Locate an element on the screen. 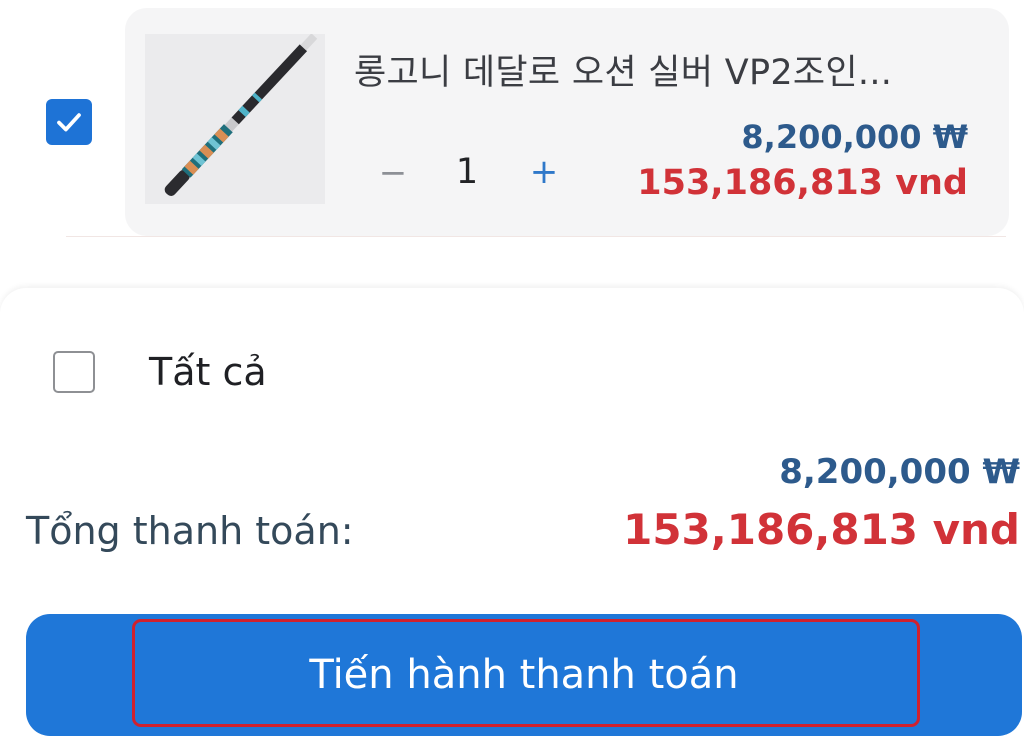 The width and height of the screenshot is (1024, 756). billiard-cue-image is located at coordinates (235, 118).